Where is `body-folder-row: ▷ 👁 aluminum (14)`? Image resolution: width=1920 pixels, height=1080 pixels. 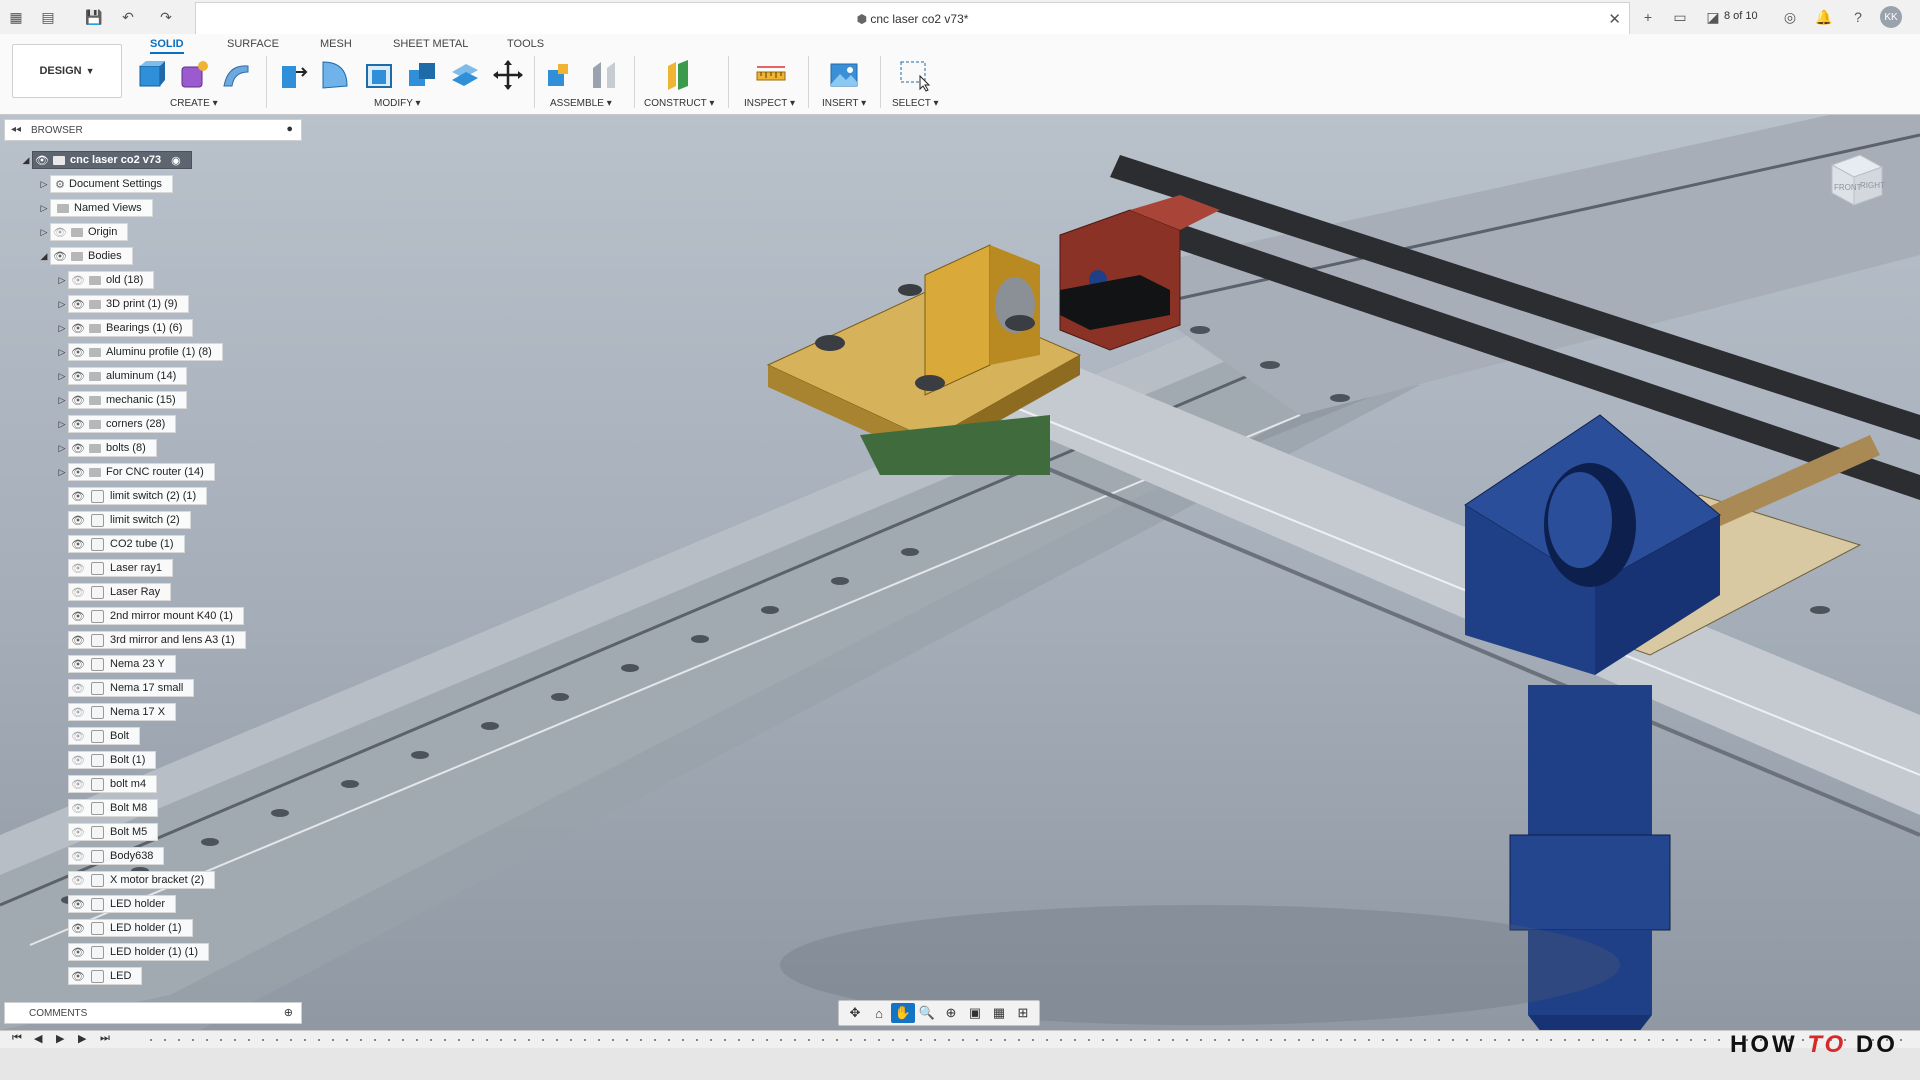
body-folder-row: ▷ 👁 aluminum (14) is located at coordinates (122, 376).